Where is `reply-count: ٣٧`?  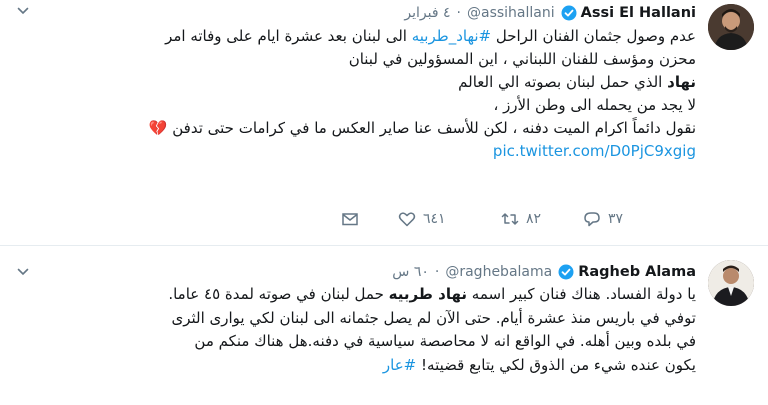
reply-count: ٣٧ is located at coordinates (616, 219).